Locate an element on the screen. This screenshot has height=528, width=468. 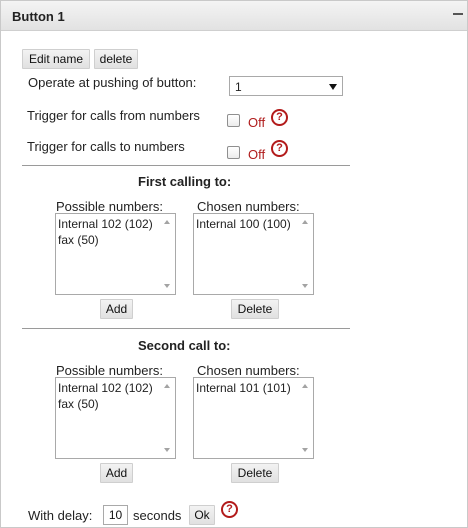
delete-button: delete is located at coordinates (116, 59).